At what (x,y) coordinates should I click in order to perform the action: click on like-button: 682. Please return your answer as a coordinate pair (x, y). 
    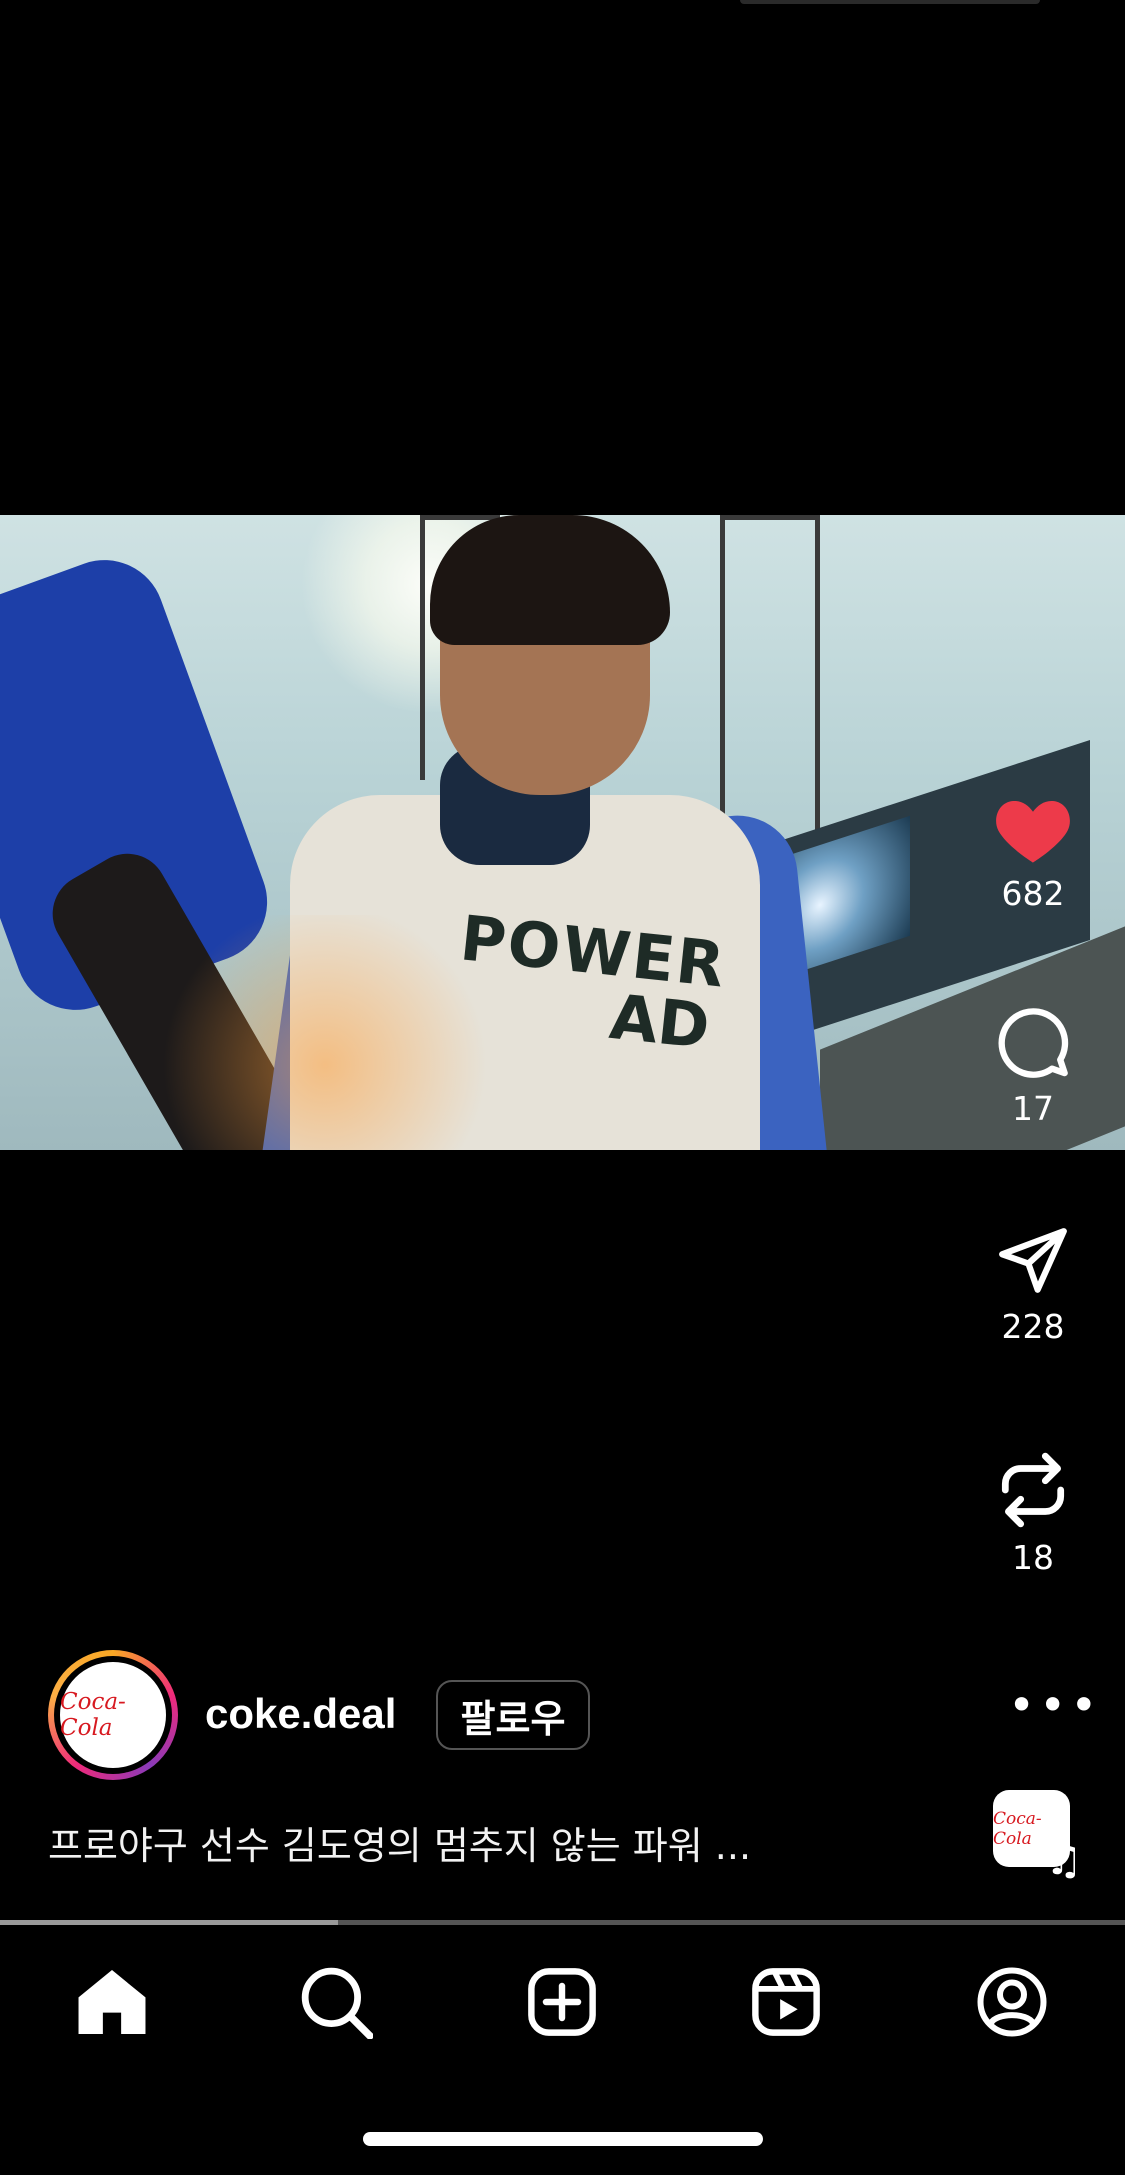
    Looking at the image, I should click on (1033, 851).